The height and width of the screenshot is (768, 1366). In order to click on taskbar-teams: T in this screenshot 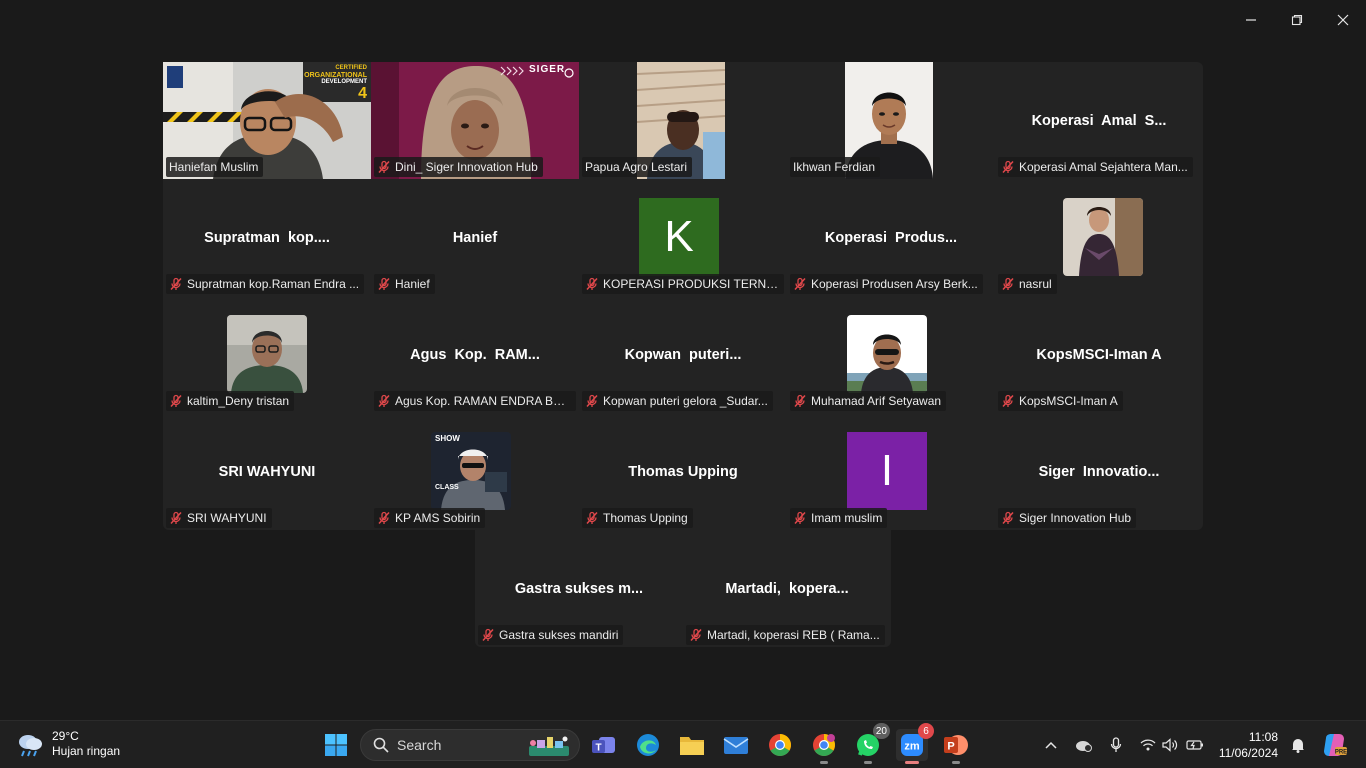, I will do `click(604, 745)`.